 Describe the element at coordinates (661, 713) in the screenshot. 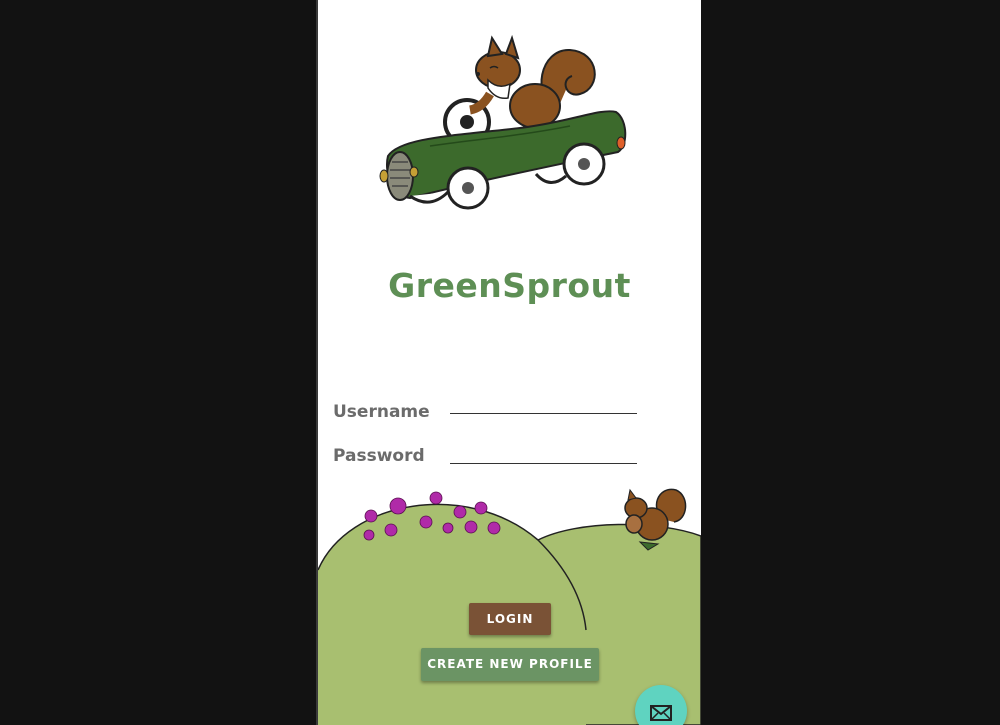

I see `mail-icon` at that location.